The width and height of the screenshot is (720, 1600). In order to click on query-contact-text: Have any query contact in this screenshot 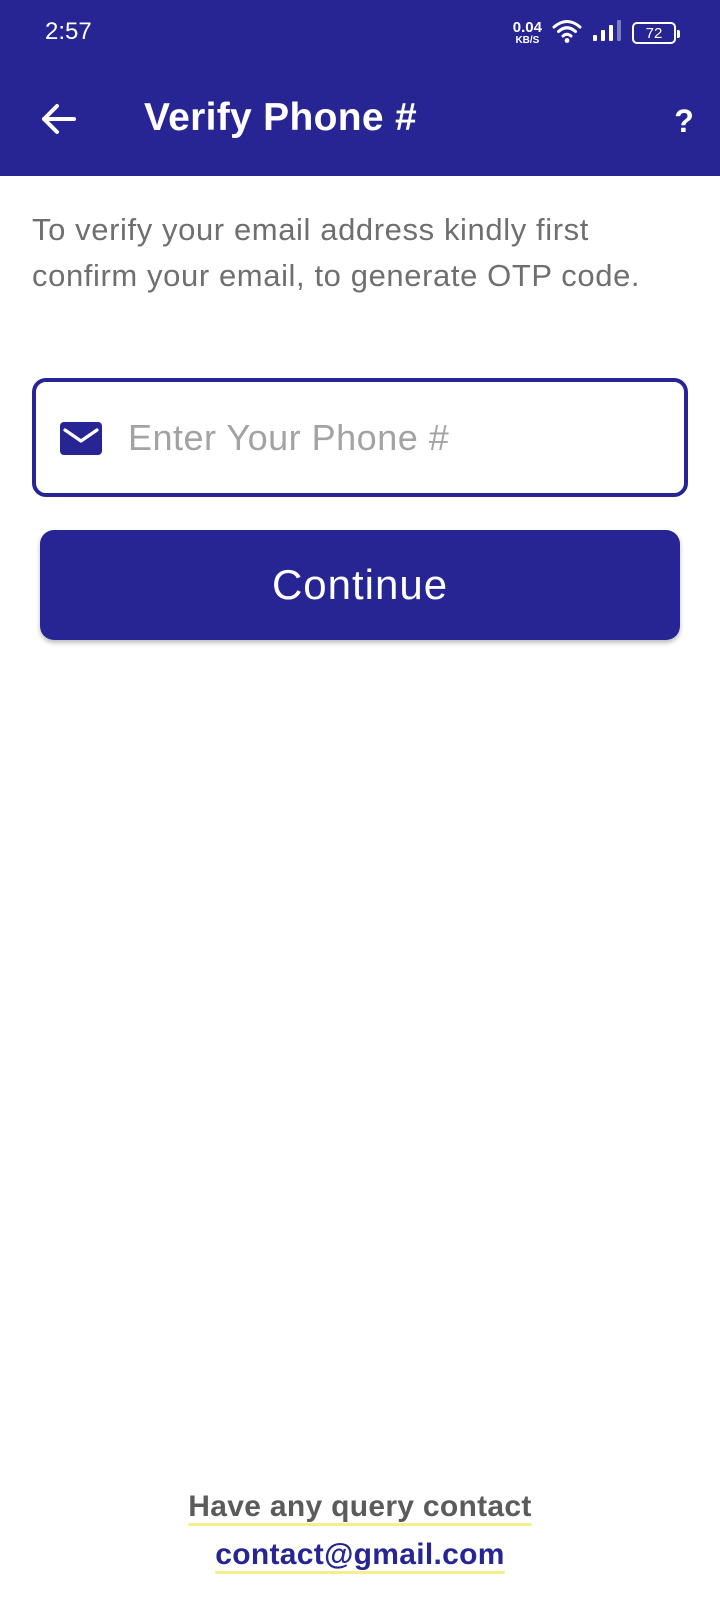, I will do `click(360, 1506)`.